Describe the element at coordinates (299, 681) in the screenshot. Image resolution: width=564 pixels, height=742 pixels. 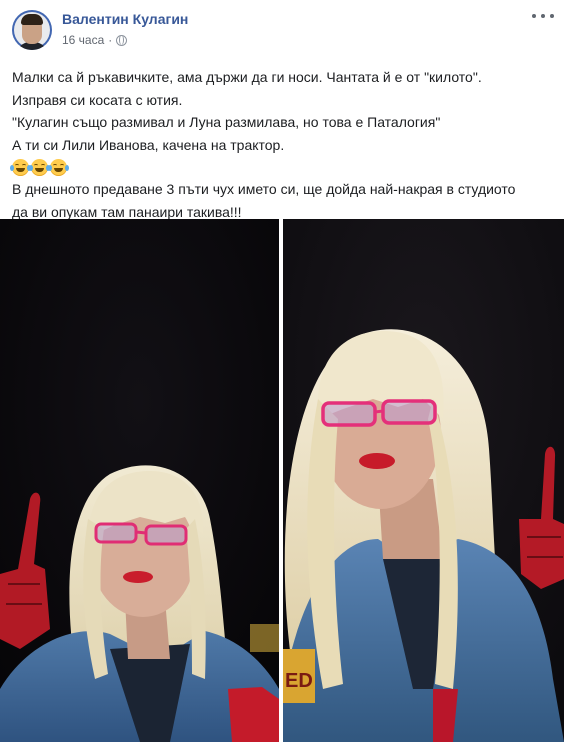
I see `tv-logo-text: ED` at that location.